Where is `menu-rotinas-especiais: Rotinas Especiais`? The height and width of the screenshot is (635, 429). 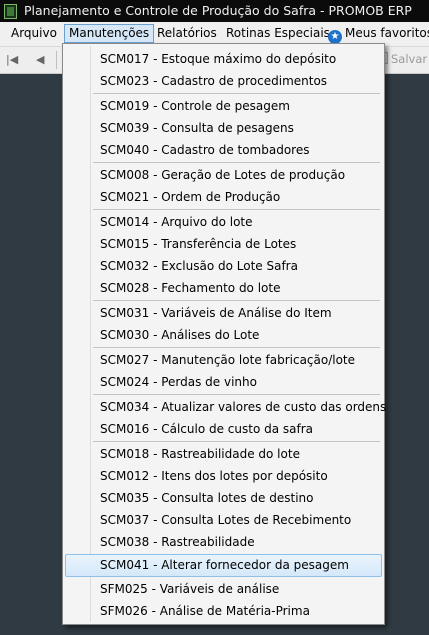
menu-rotinas-especiais: Rotinas Especiais is located at coordinates (278, 33).